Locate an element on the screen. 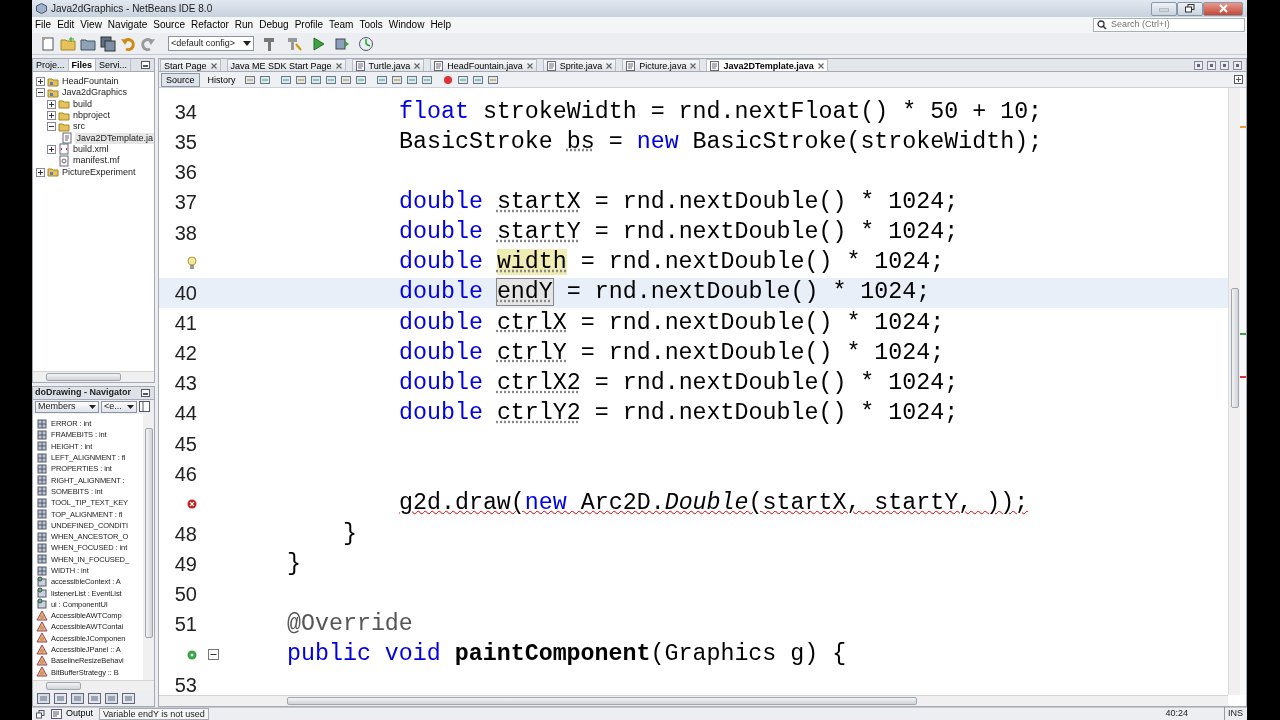  menu-item: Help is located at coordinates (440, 25).